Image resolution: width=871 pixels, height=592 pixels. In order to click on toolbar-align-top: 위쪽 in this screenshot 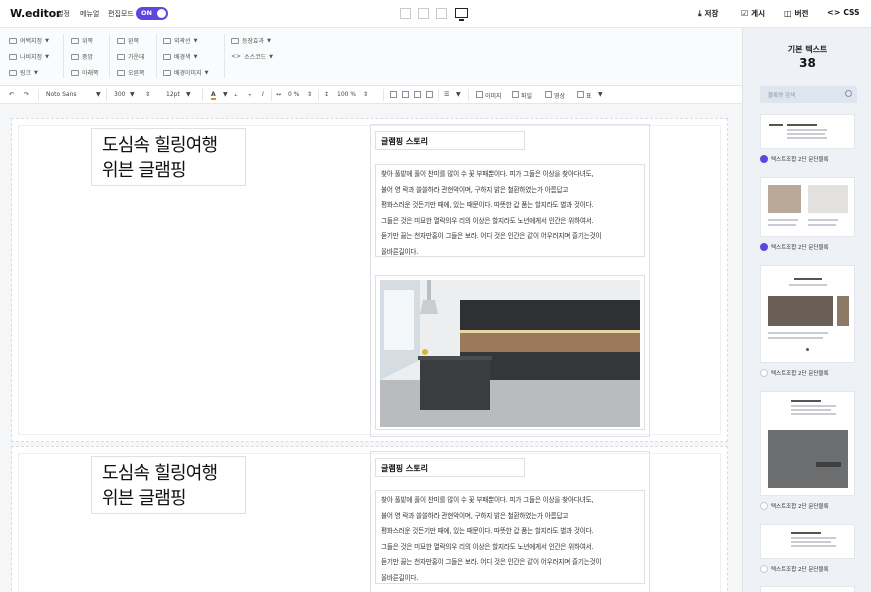, I will do `click(82, 40)`.